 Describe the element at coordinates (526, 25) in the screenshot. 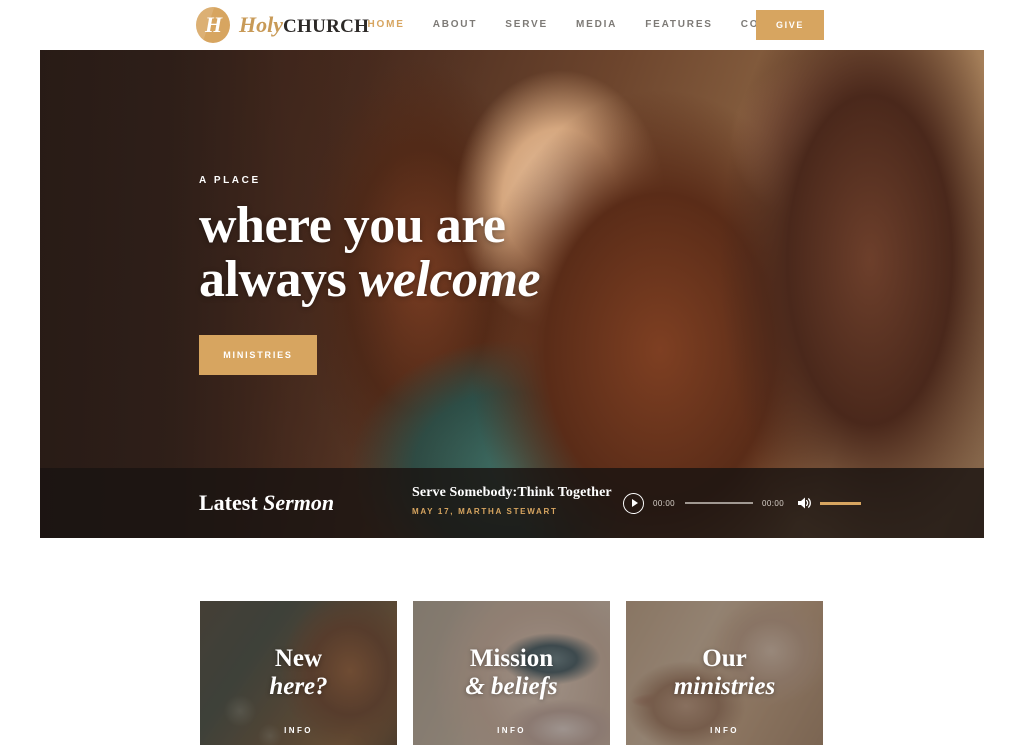

I see `nav-item-serve: SERVE` at that location.